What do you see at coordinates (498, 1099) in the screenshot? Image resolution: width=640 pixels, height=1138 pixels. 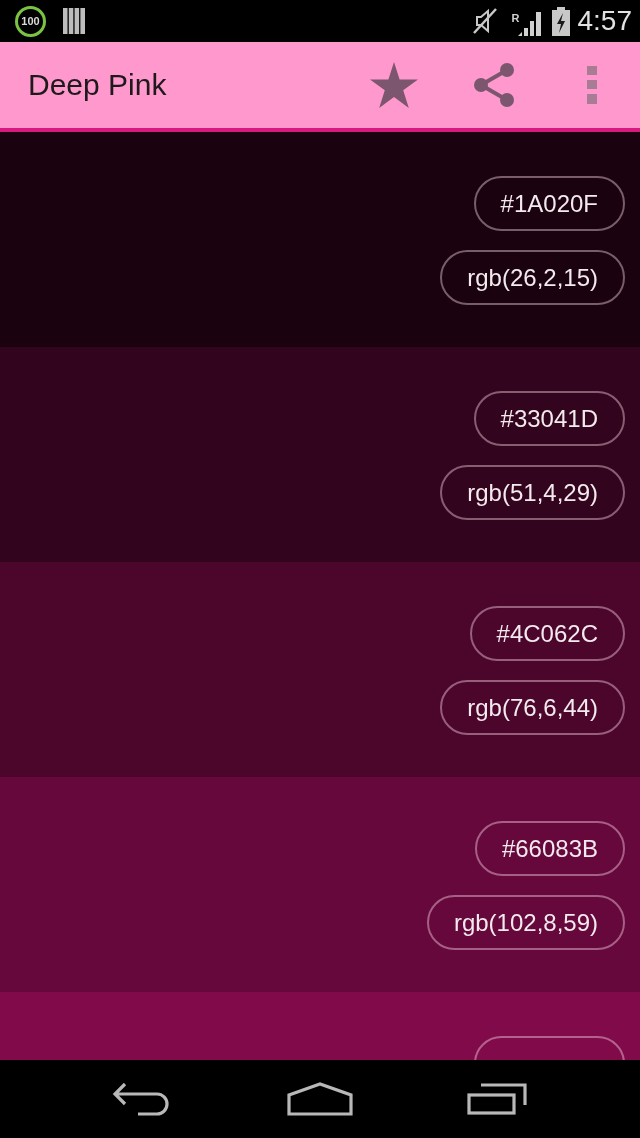 I see `recents-icon` at bounding box center [498, 1099].